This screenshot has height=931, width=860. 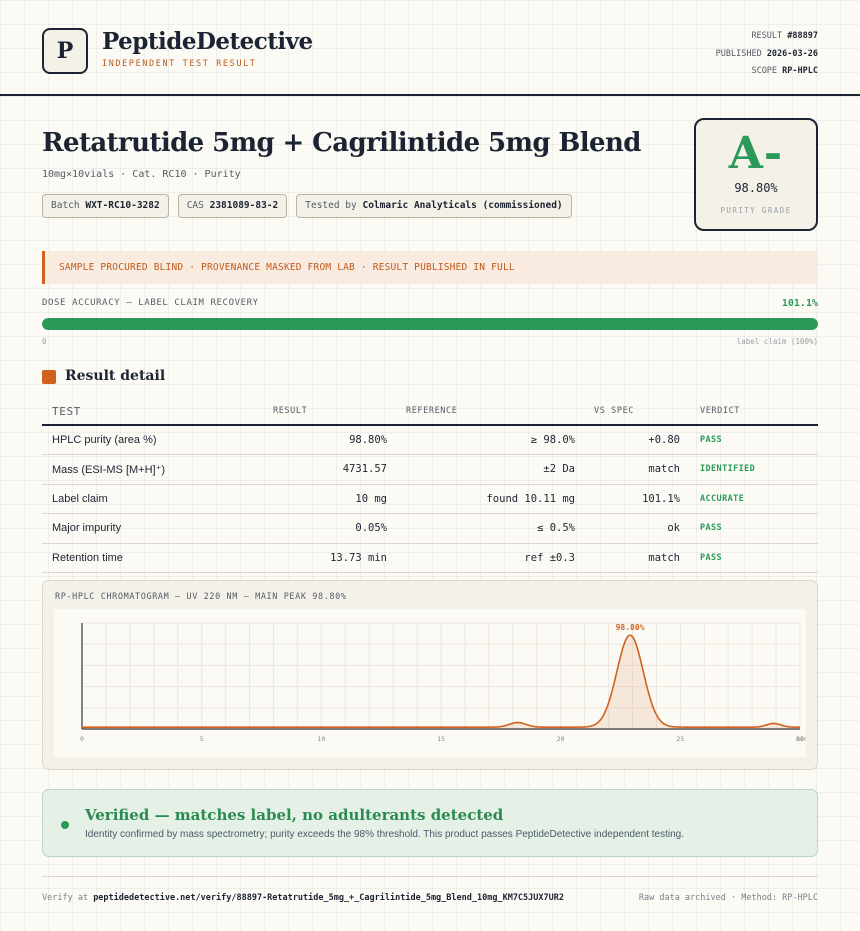 What do you see at coordinates (441, 739) in the screenshot?
I see `x-tick-label: 15` at bounding box center [441, 739].